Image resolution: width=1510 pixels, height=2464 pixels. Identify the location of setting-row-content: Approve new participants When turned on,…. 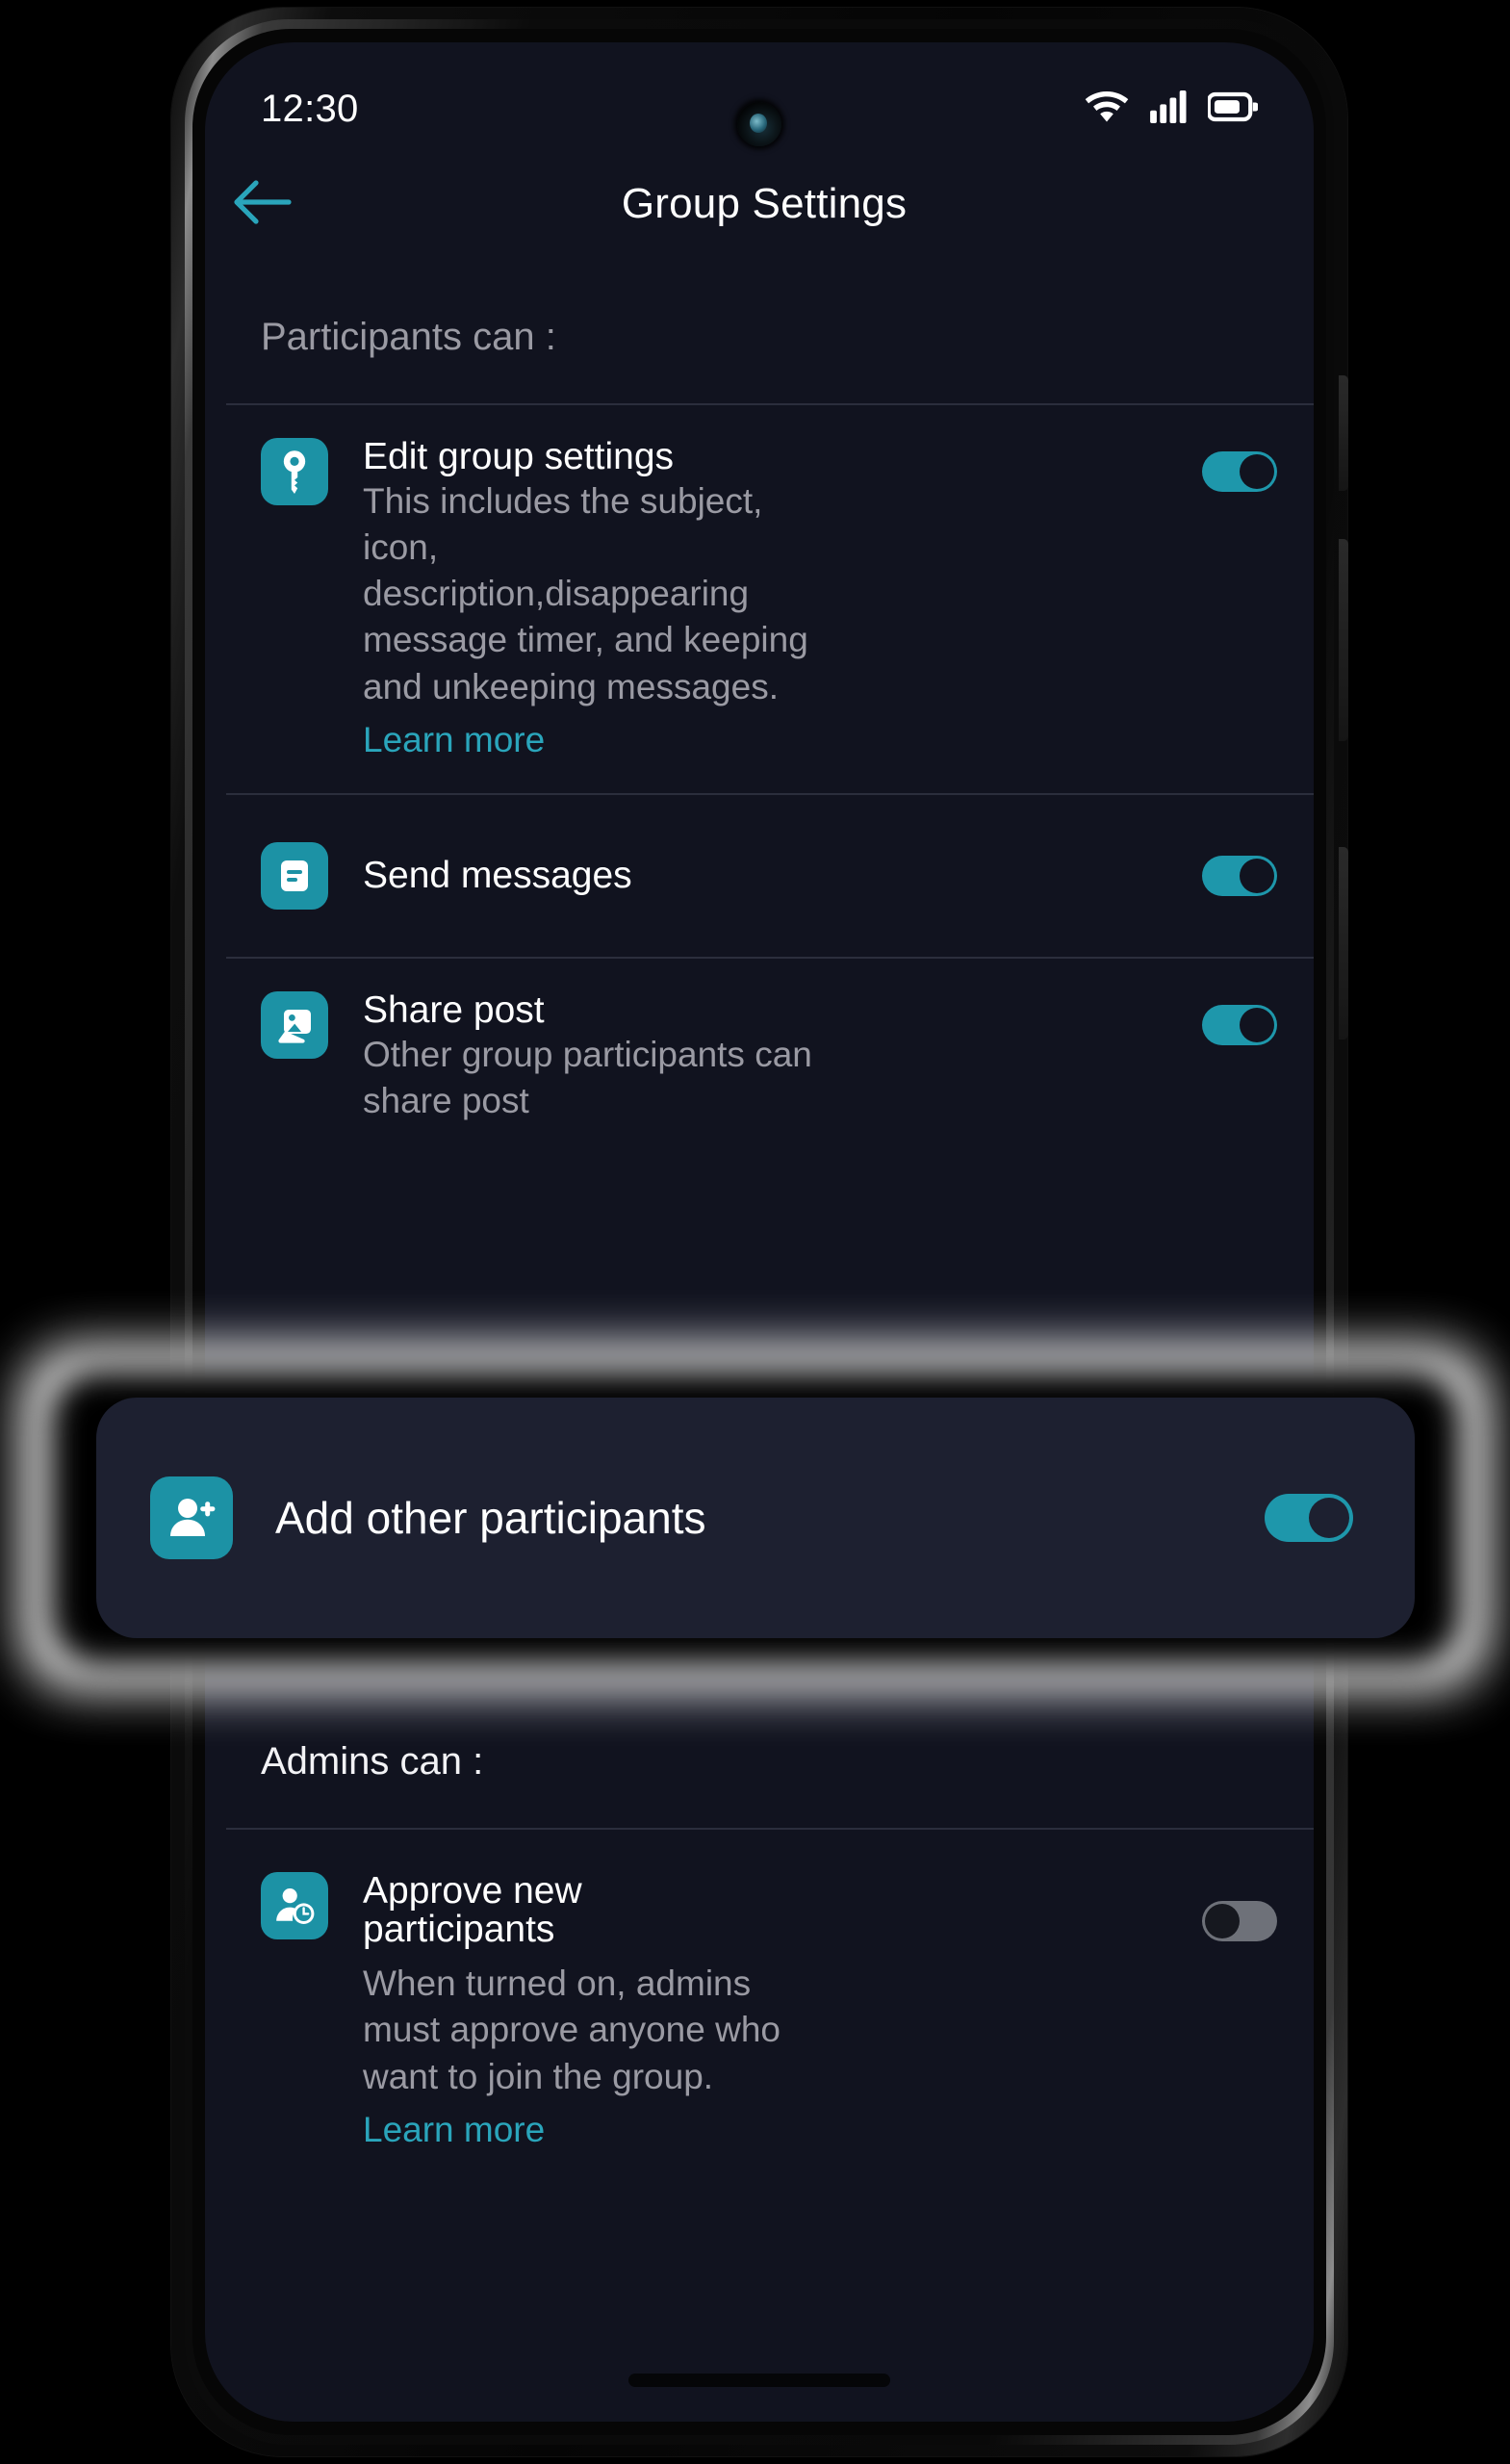
(765, 2010).